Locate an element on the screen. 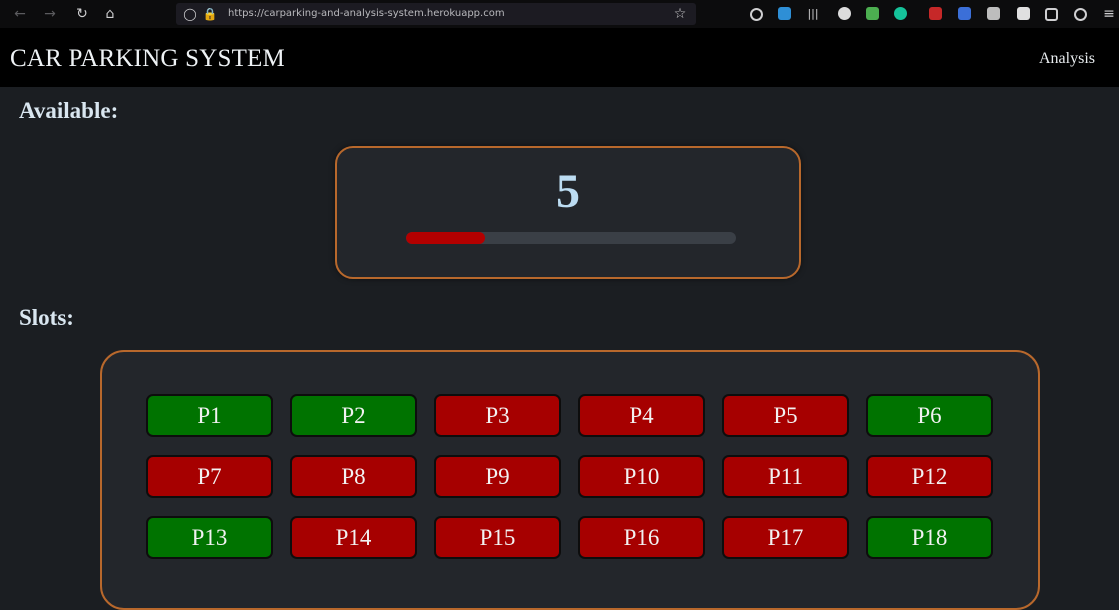 The height and width of the screenshot is (610, 1119). pocket-icon is located at coordinates (756, 14).